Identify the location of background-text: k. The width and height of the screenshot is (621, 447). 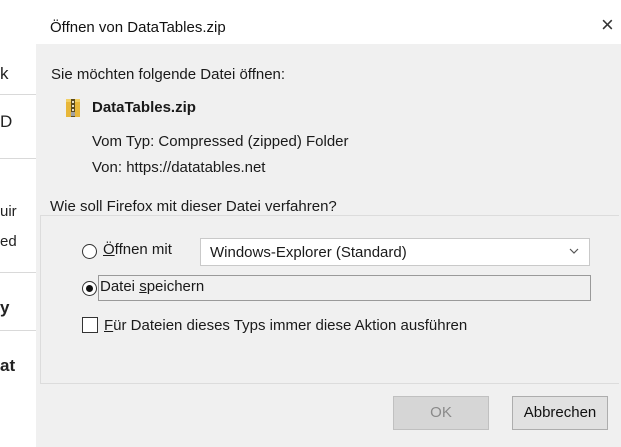
(4, 73).